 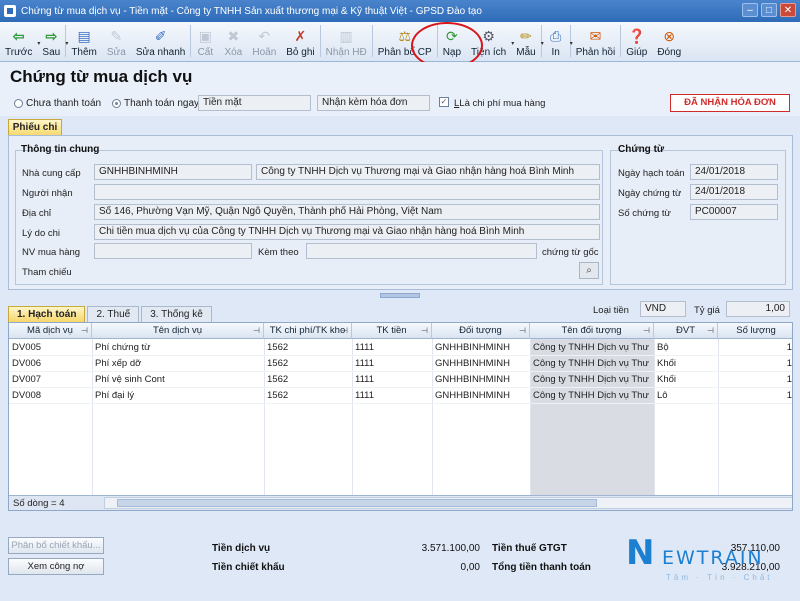 What do you see at coordinates (241, 548) in the screenshot?
I see `service-amount-label: Tiền dịch vụ` at bounding box center [241, 548].